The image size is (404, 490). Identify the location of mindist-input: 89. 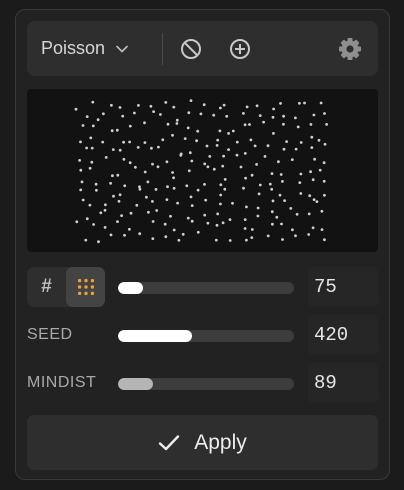
(343, 383).